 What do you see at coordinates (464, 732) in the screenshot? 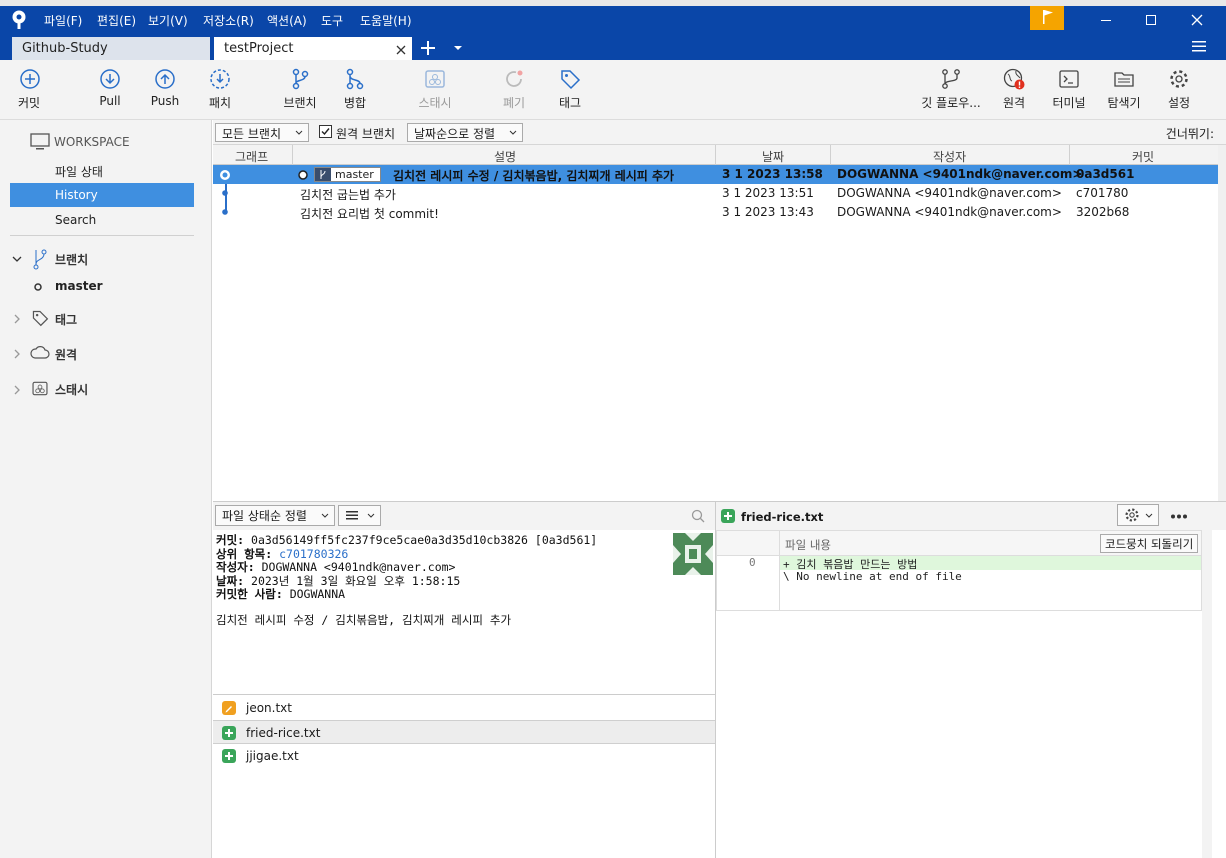
I see `file-list-item-selected: fried-rice.txt` at bounding box center [464, 732].